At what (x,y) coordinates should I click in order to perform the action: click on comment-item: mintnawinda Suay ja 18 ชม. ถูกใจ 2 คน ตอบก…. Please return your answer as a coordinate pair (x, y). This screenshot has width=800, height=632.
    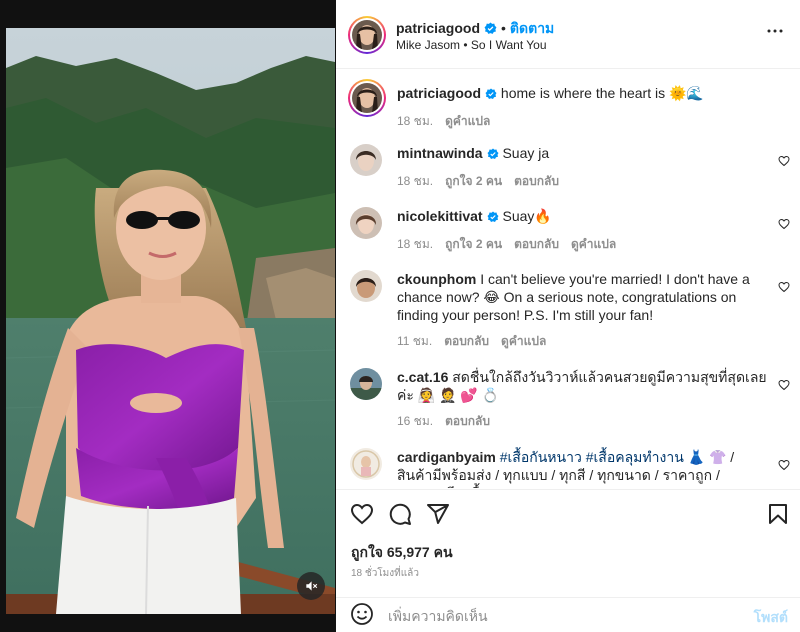
    Looking at the image, I should click on (570, 169).